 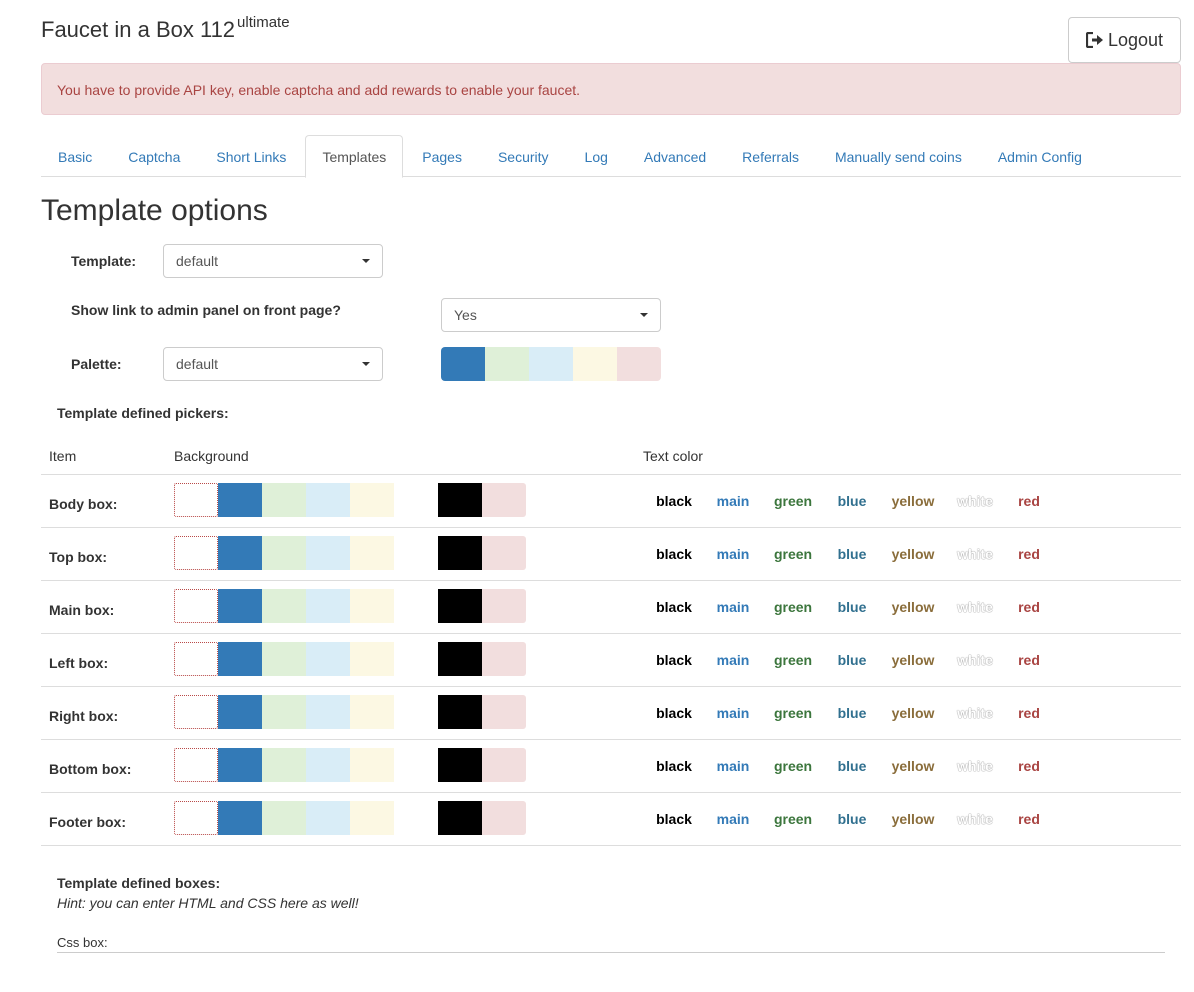 What do you see at coordinates (898, 156) in the screenshot?
I see `tab-manually-send-coins: Manually send coins` at bounding box center [898, 156].